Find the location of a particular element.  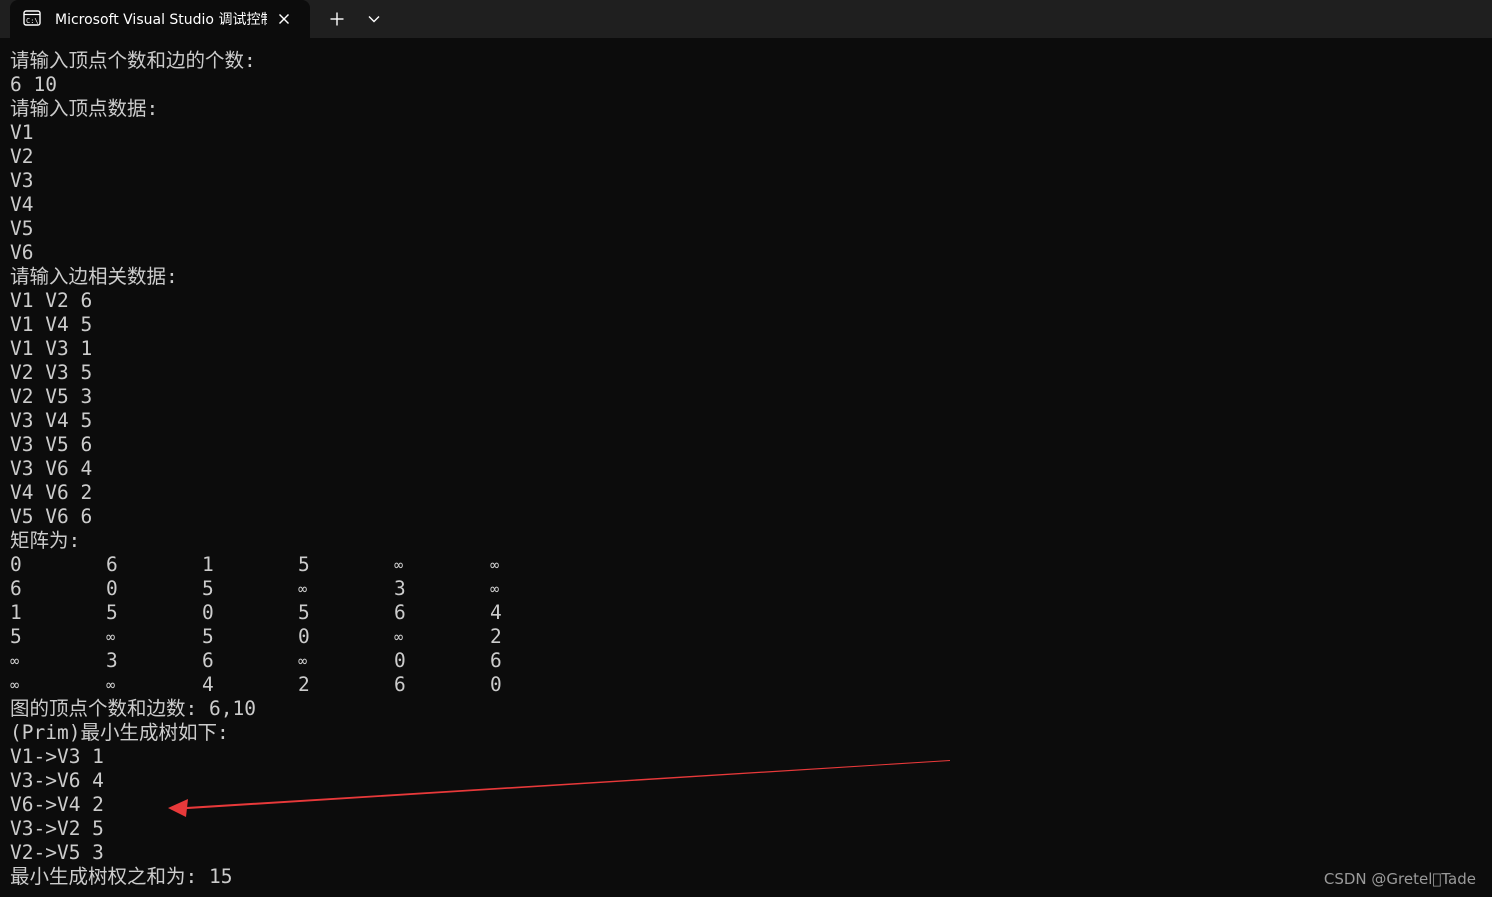

console-line: V5 V6 6 is located at coordinates (51, 516).